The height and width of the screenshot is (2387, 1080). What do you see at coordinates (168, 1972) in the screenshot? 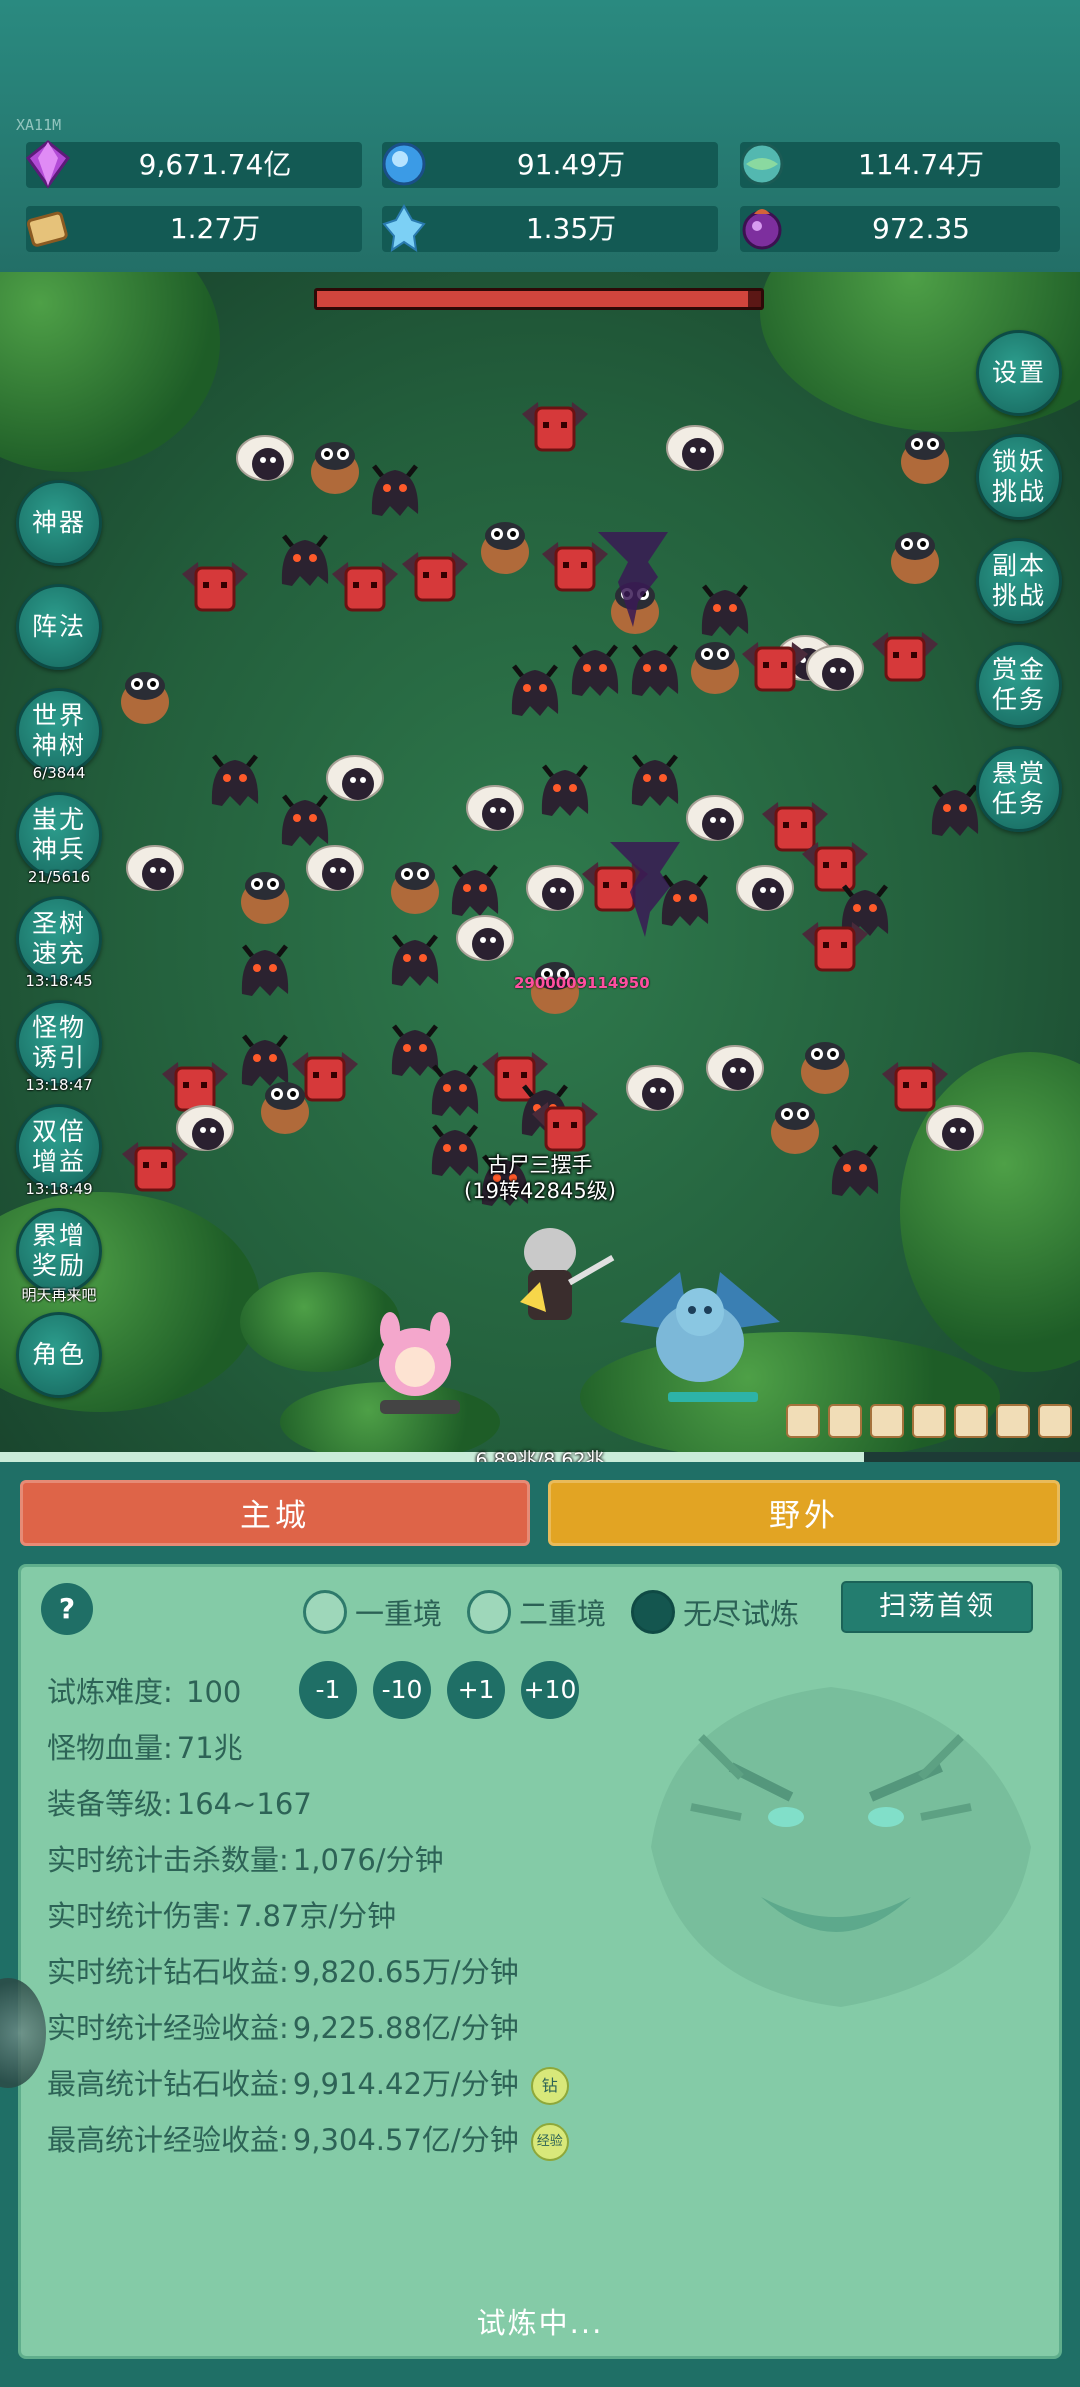
I see `stat-label: 实时统计钻石收益:` at bounding box center [168, 1972].